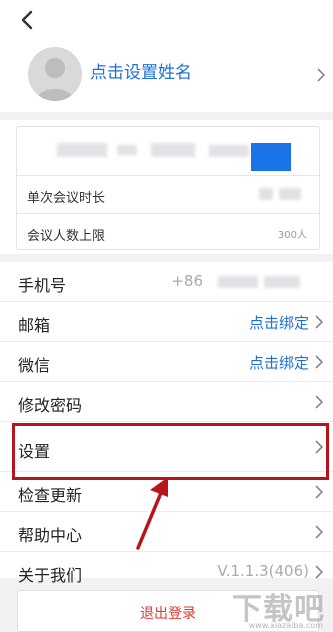 This screenshot has height=632, width=333. What do you see at coordinates (152, 513) in the screenshot?
I see `annotation-arrow-icon` at bounding box center [152, 513].